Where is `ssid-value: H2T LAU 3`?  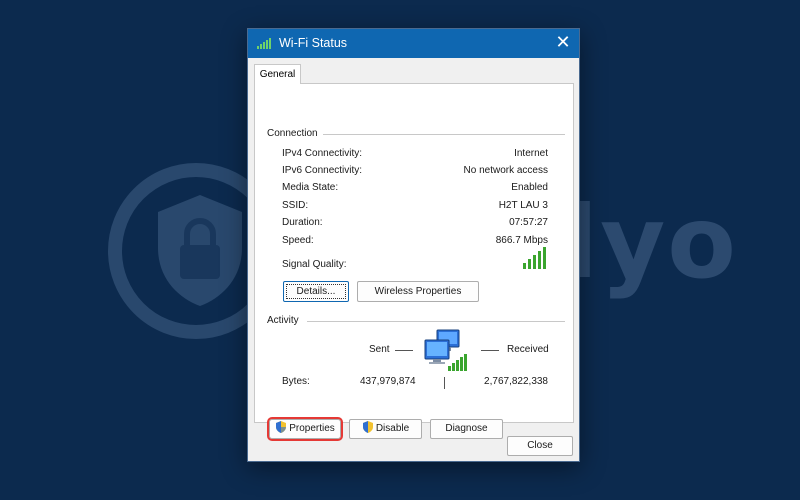 ssid-value: H2T LAU 3 is located at coordinates (523, 205).